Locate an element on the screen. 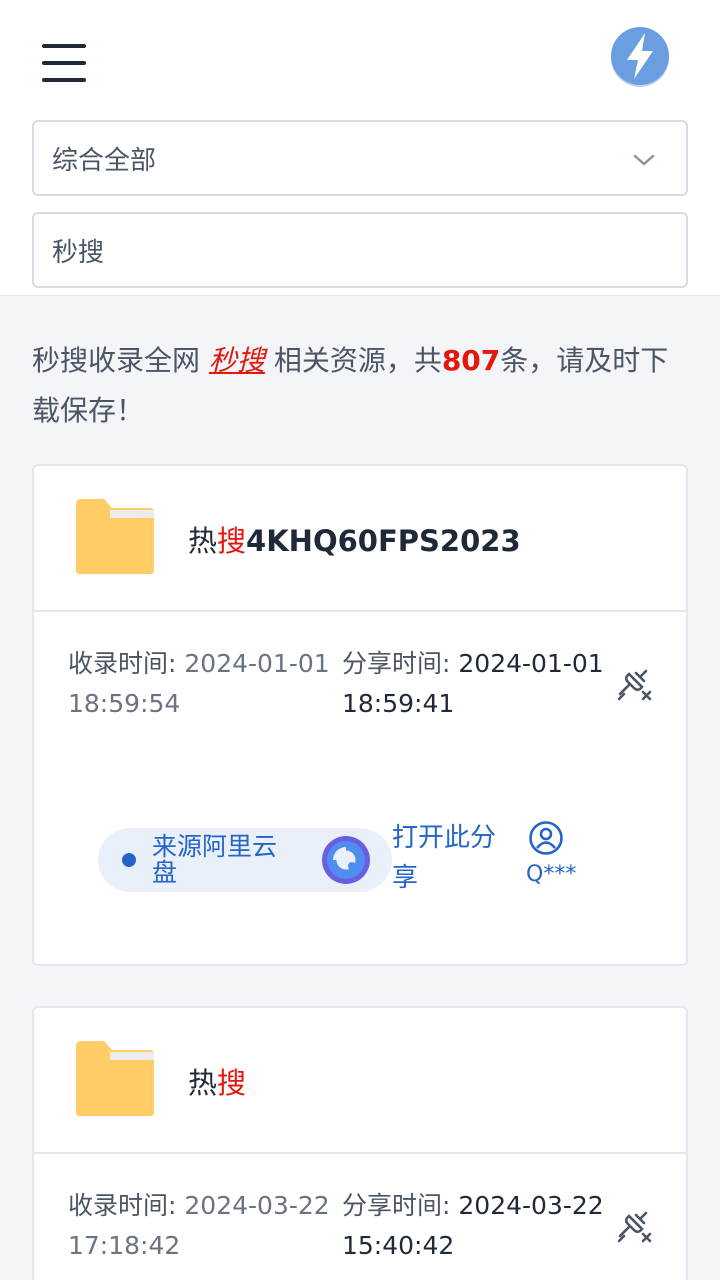 This screenshot has height=1280, width=720. source-label: 来源阿里云盘 is located at coordinates (215, 859).